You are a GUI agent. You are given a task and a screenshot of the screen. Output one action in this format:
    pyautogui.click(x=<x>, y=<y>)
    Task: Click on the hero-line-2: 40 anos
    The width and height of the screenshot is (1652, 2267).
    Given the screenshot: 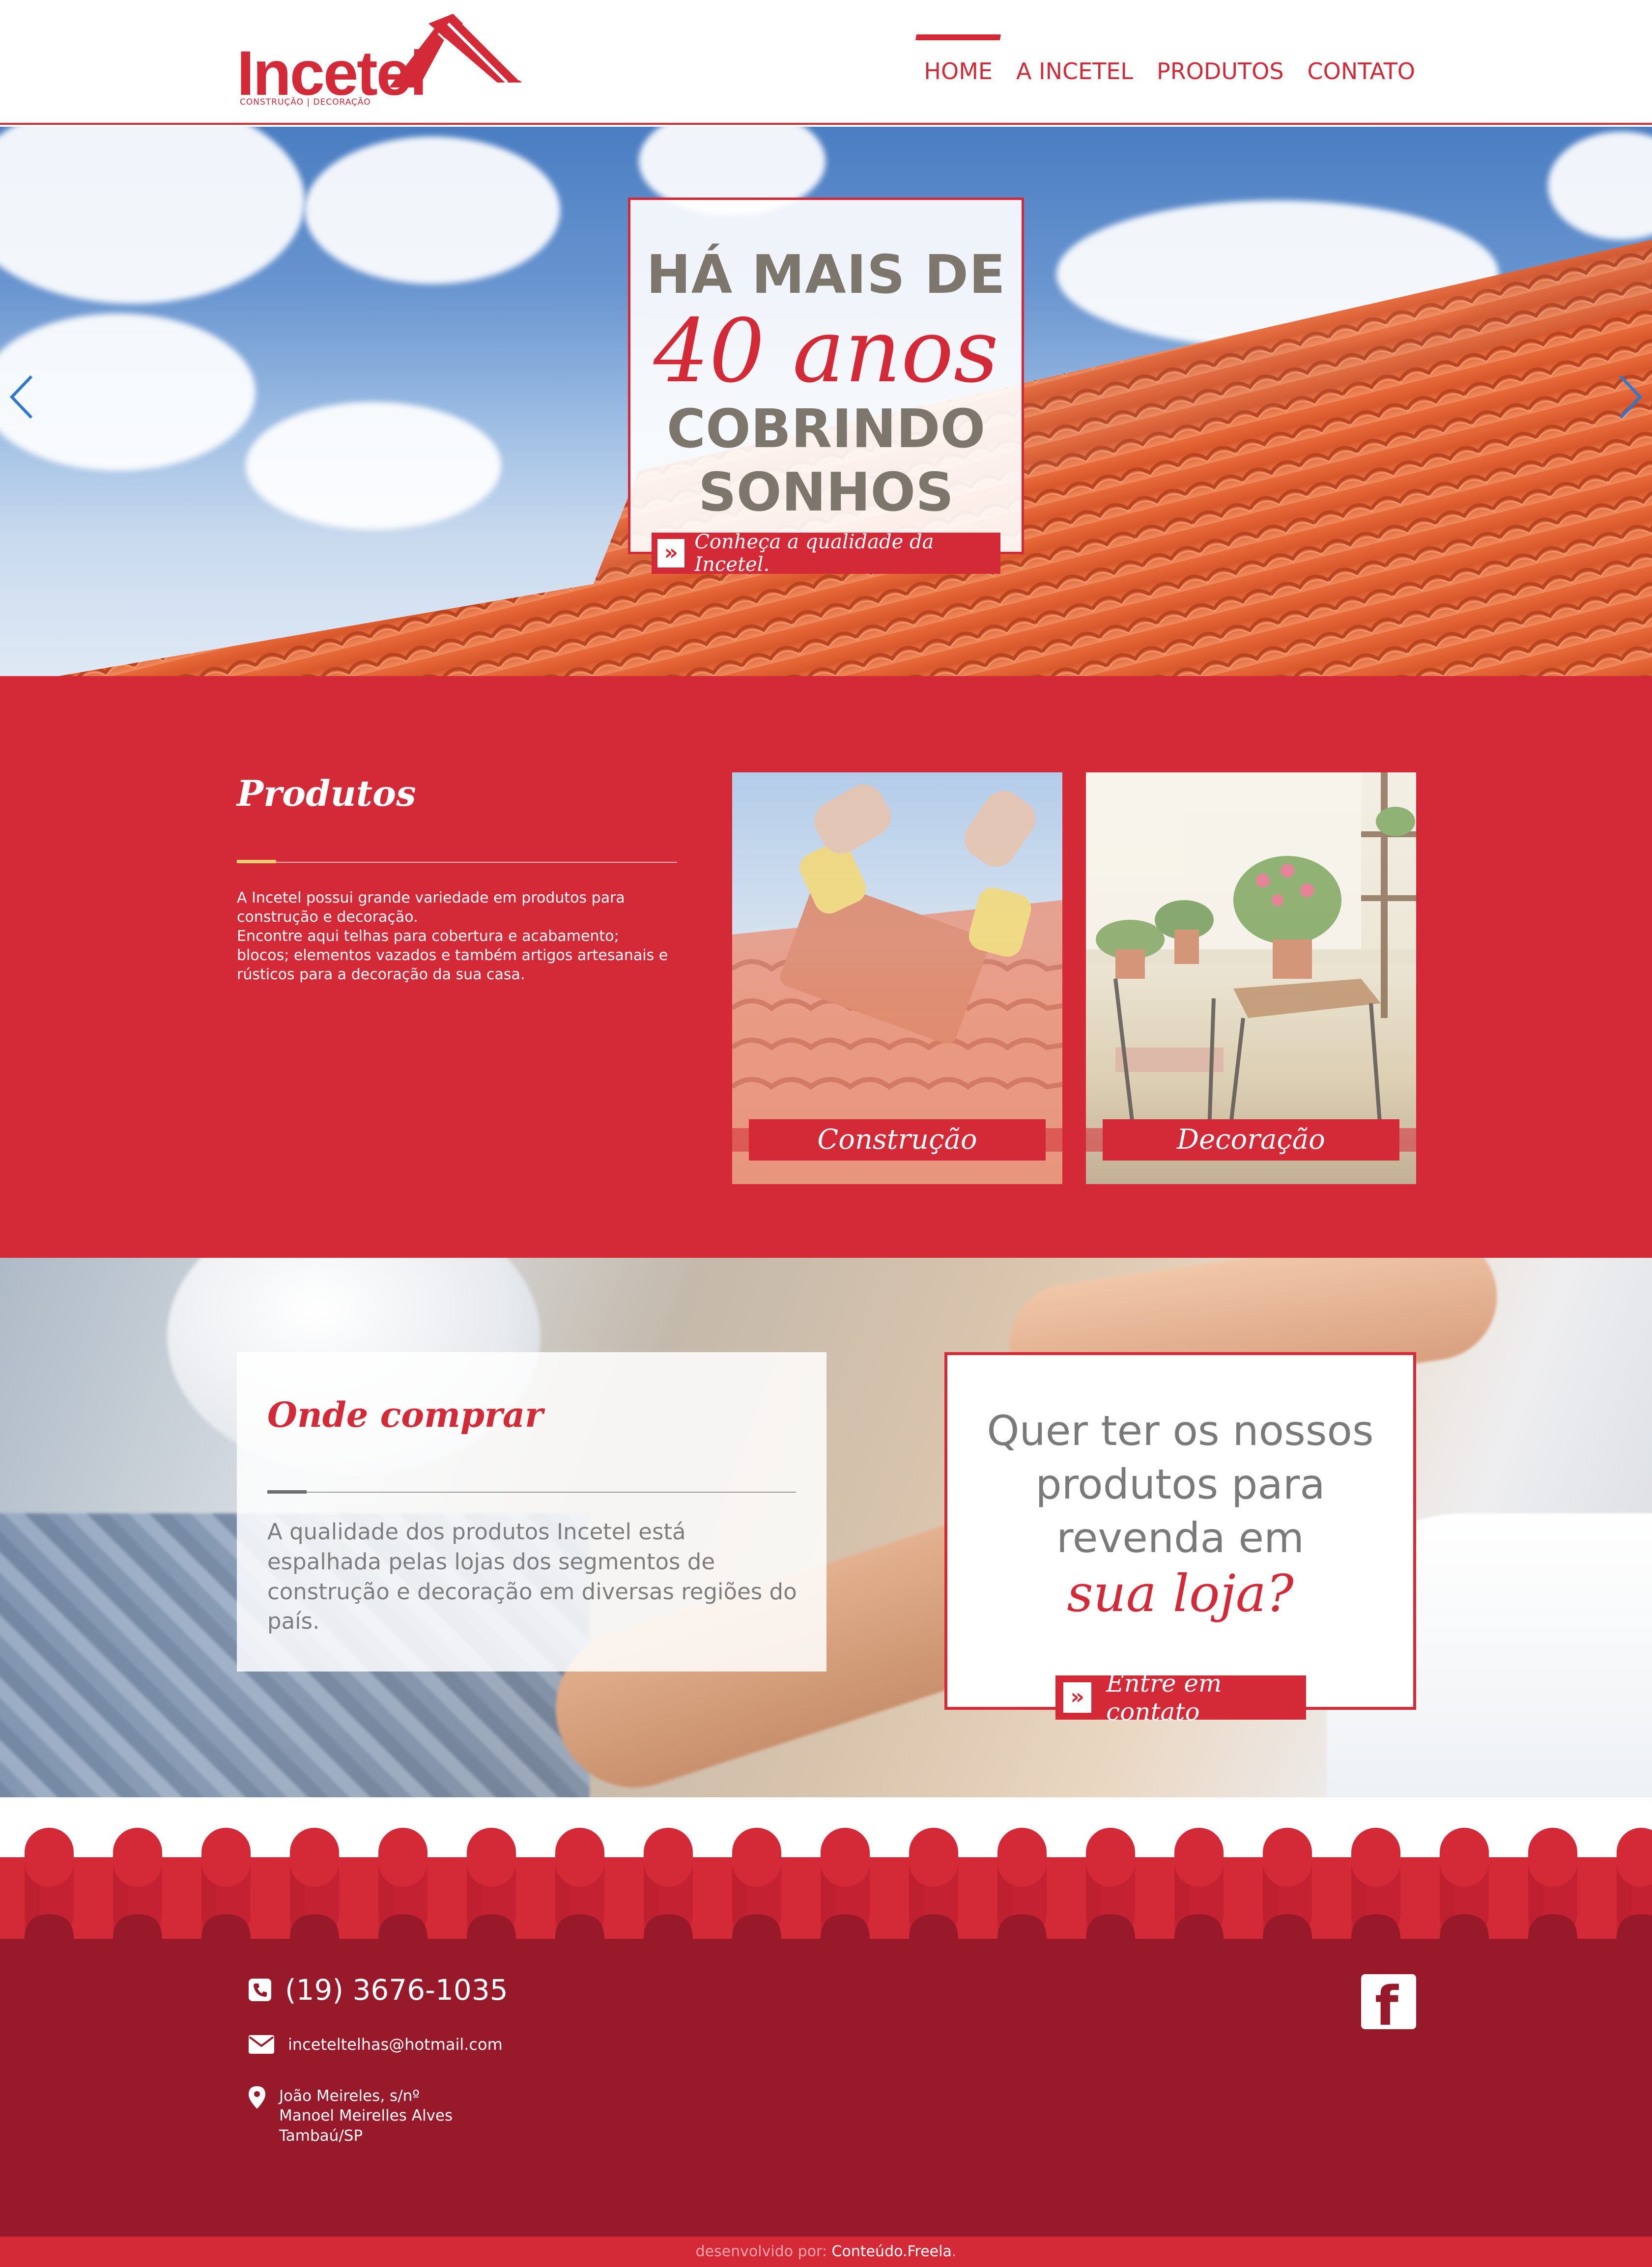 What is the action you would take?
    pyautogui.click(x=826, y=351)
    